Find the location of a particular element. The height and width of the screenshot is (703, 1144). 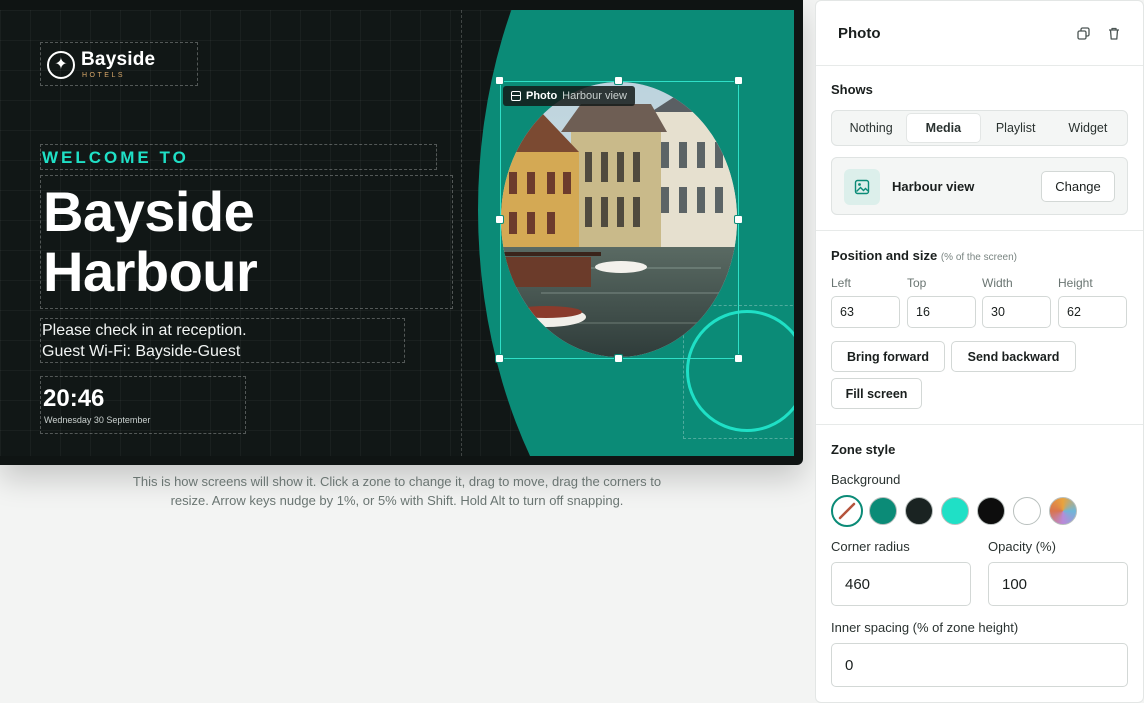

clock-zone: 20:46 Wednesday 30 September is located at coordinates (143, 405).